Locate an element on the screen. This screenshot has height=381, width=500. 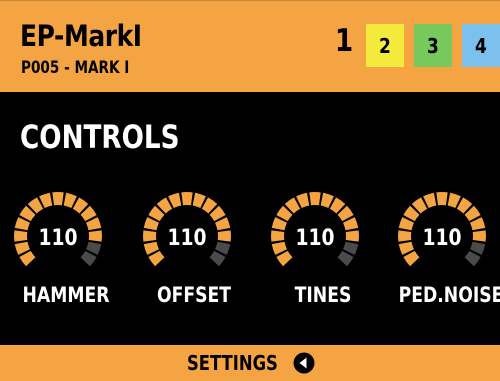
page-4-button: 4 is located at coordinates (481, 45).